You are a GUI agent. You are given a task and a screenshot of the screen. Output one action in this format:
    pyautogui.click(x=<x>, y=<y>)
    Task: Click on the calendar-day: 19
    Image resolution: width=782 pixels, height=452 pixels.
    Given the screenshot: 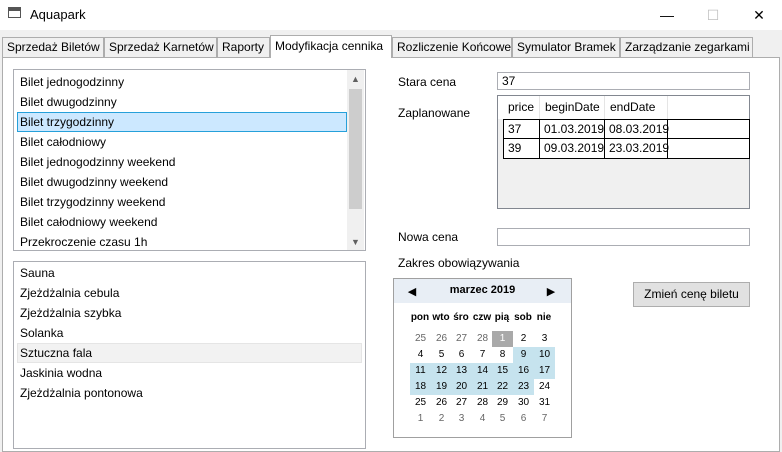 What is the action you would take?
    pyautogui.click(x=441, y=387)
    